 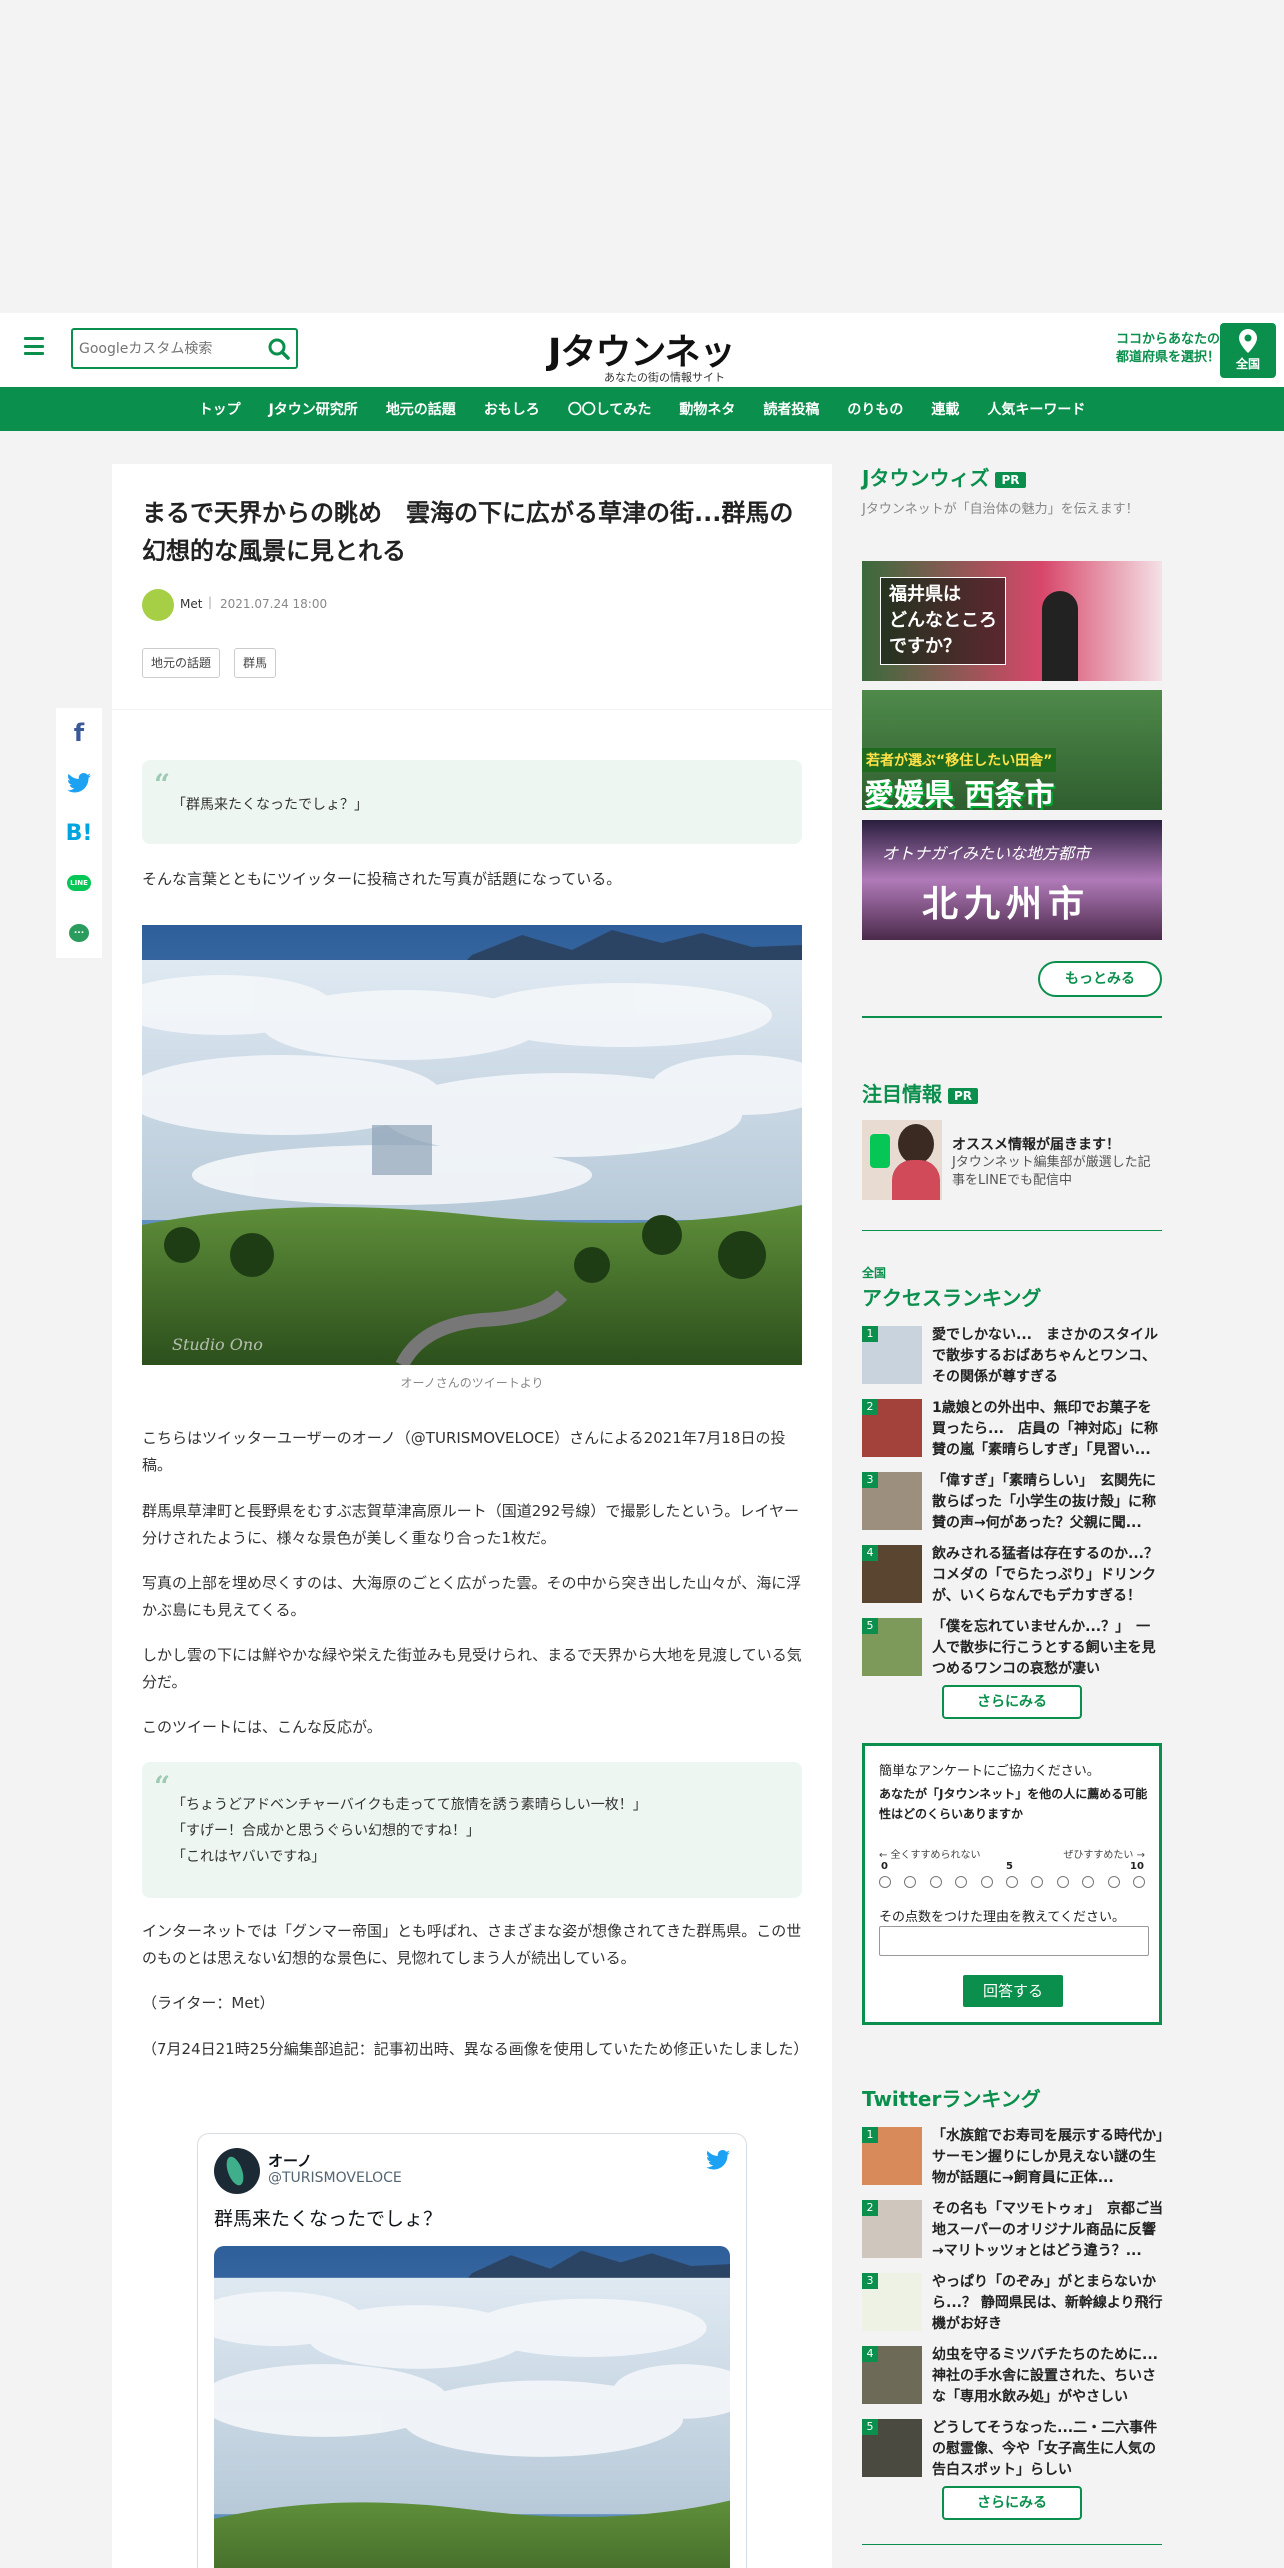 I want to click on search-box, so click(x=184, y=348).